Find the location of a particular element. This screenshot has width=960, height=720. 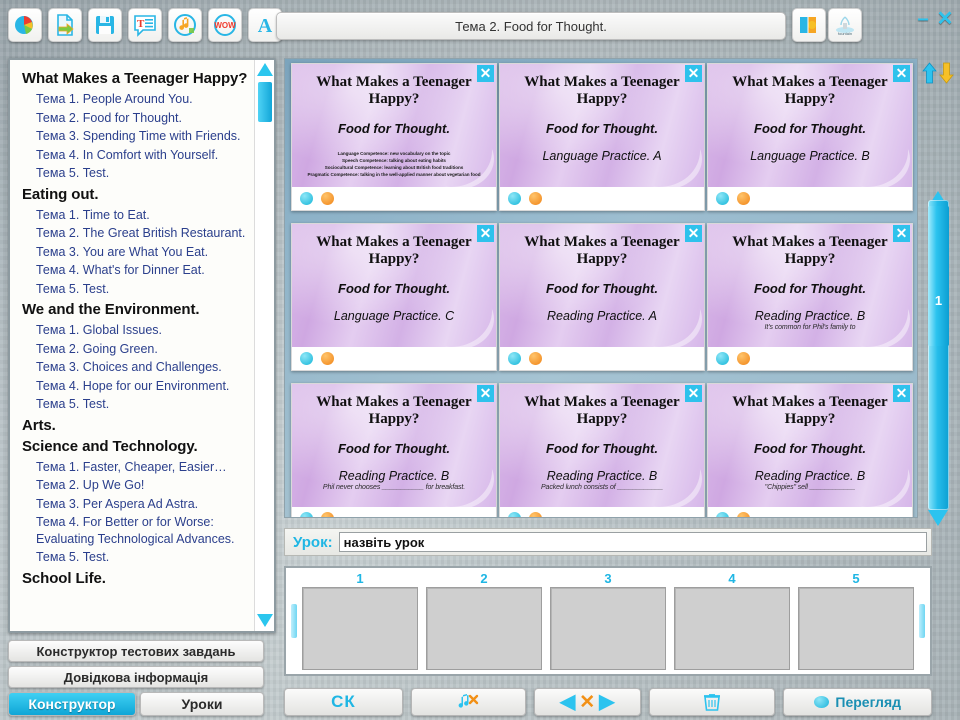

slide-cell: 2 is located at coordinates (484, 621).